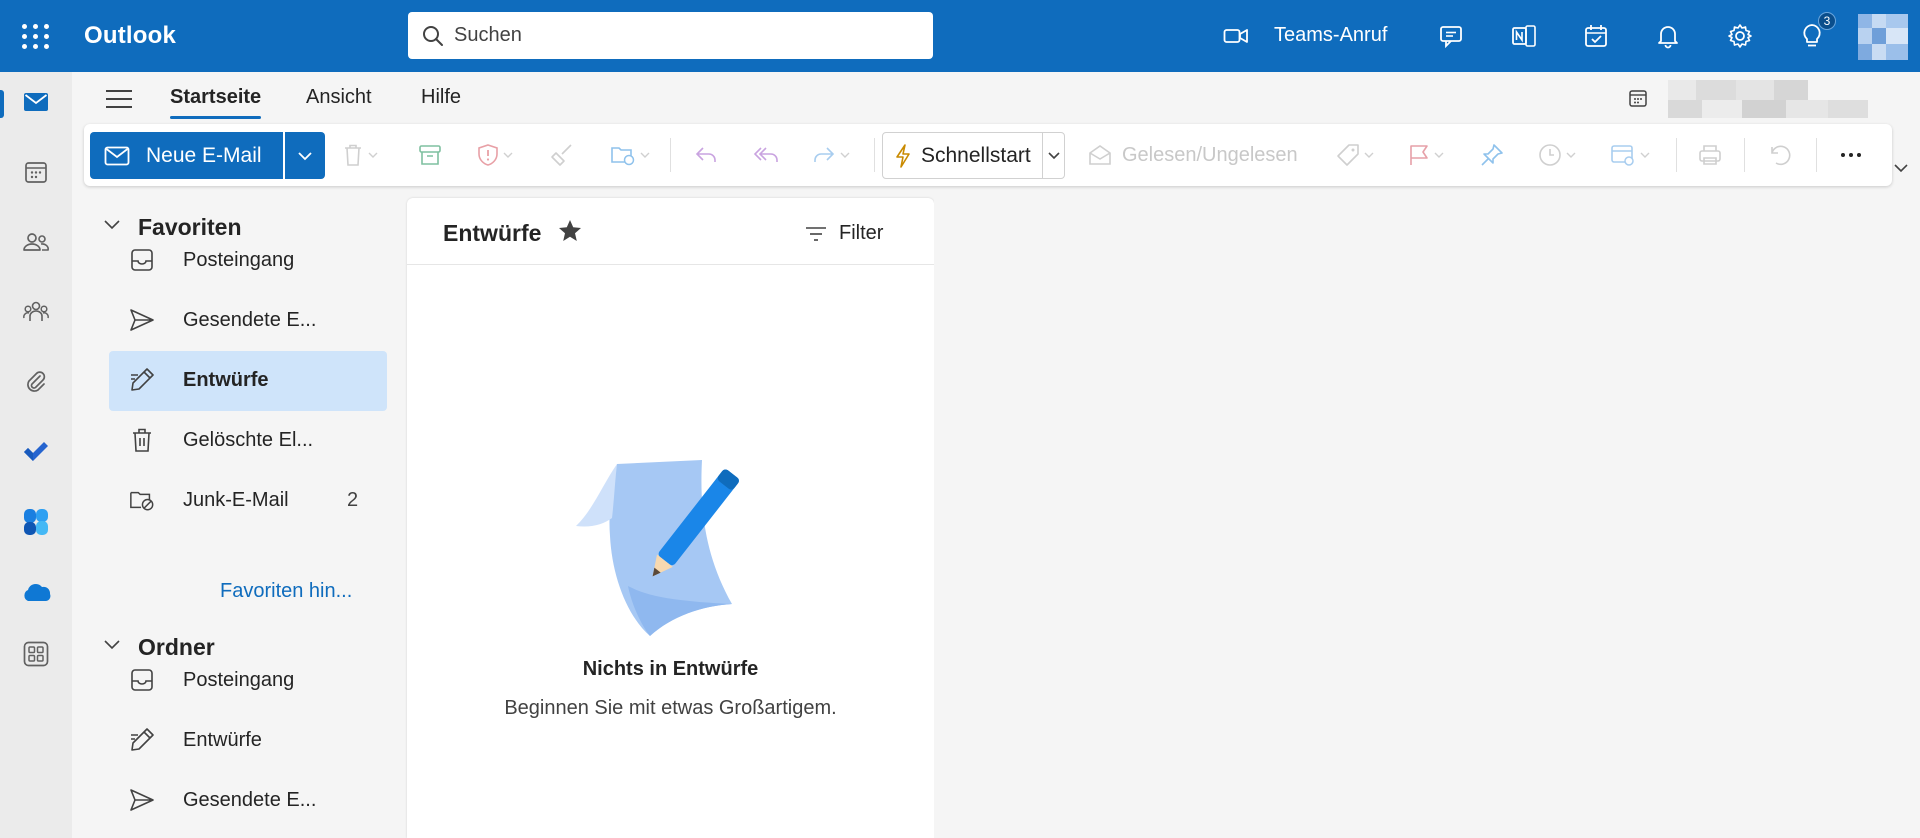 The height and width of the screenshot is (838, 1920). Describe the element at coordinates (36, 102) in the screenshot. I see `mail-icon` at that location.